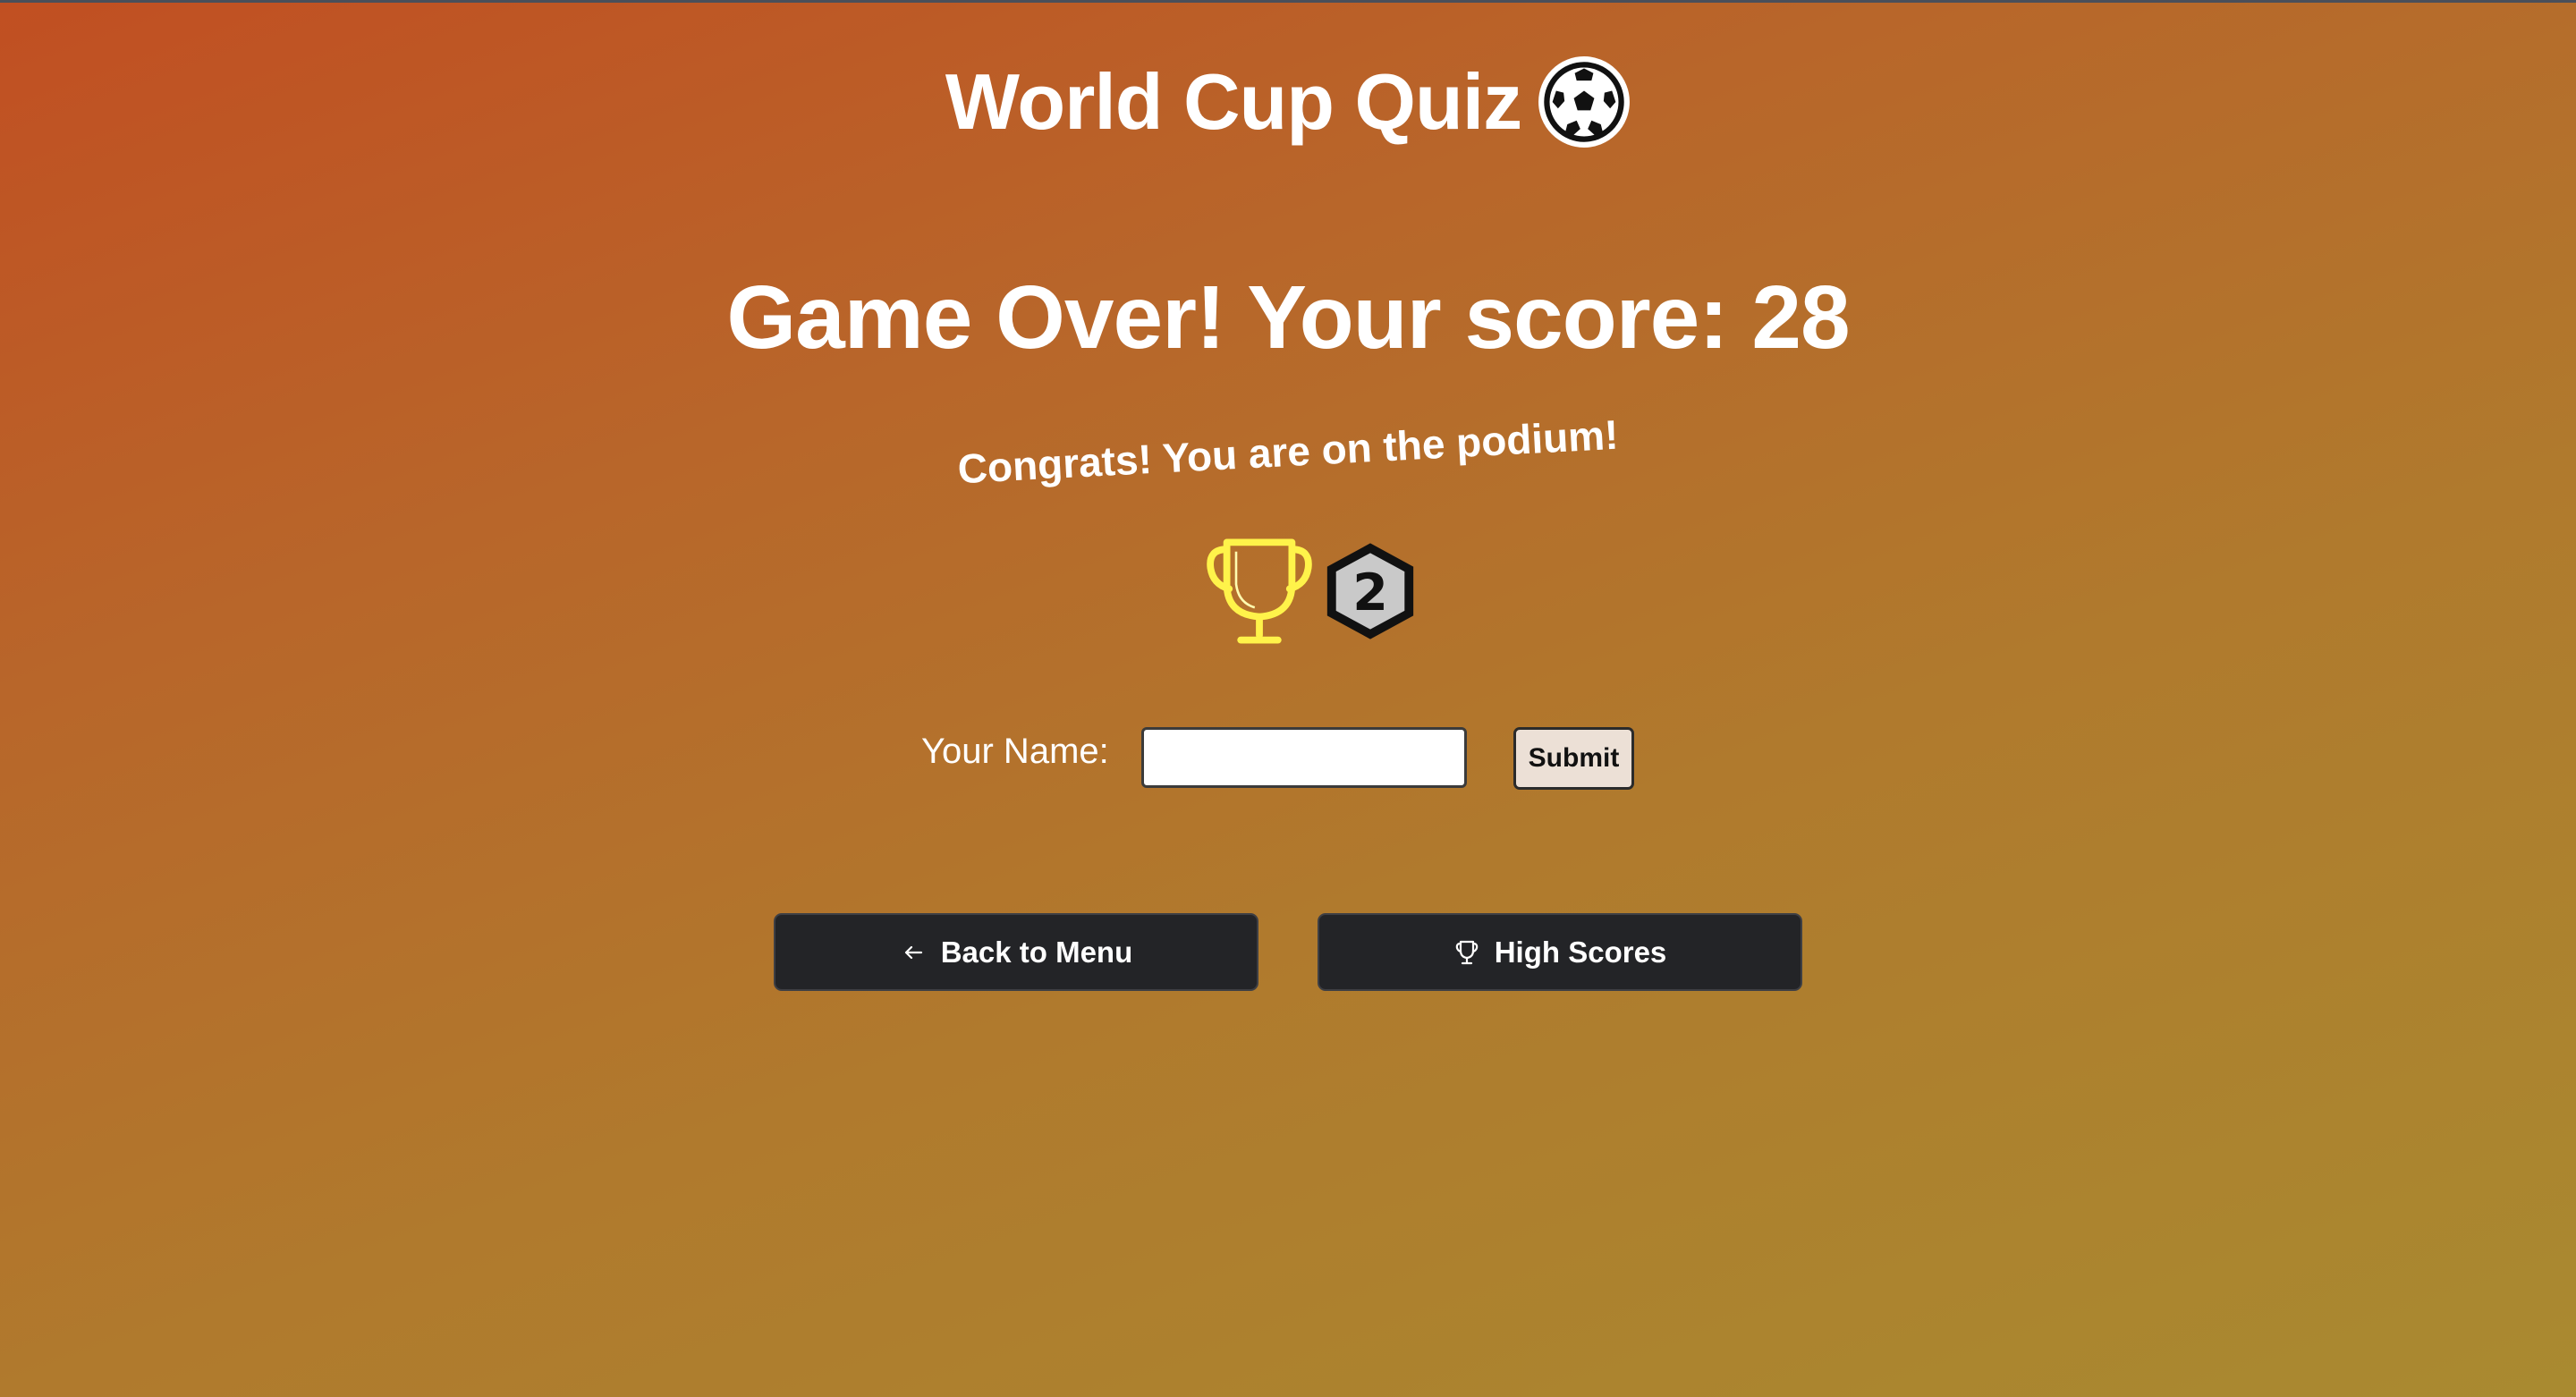 Image resolution: width=2576 pixels, height=1397 pixels. What do you see at coordinates (1584, 102) in the screenshot?
I see `soccer-ball-icon` at bounding box center [1584, 102].